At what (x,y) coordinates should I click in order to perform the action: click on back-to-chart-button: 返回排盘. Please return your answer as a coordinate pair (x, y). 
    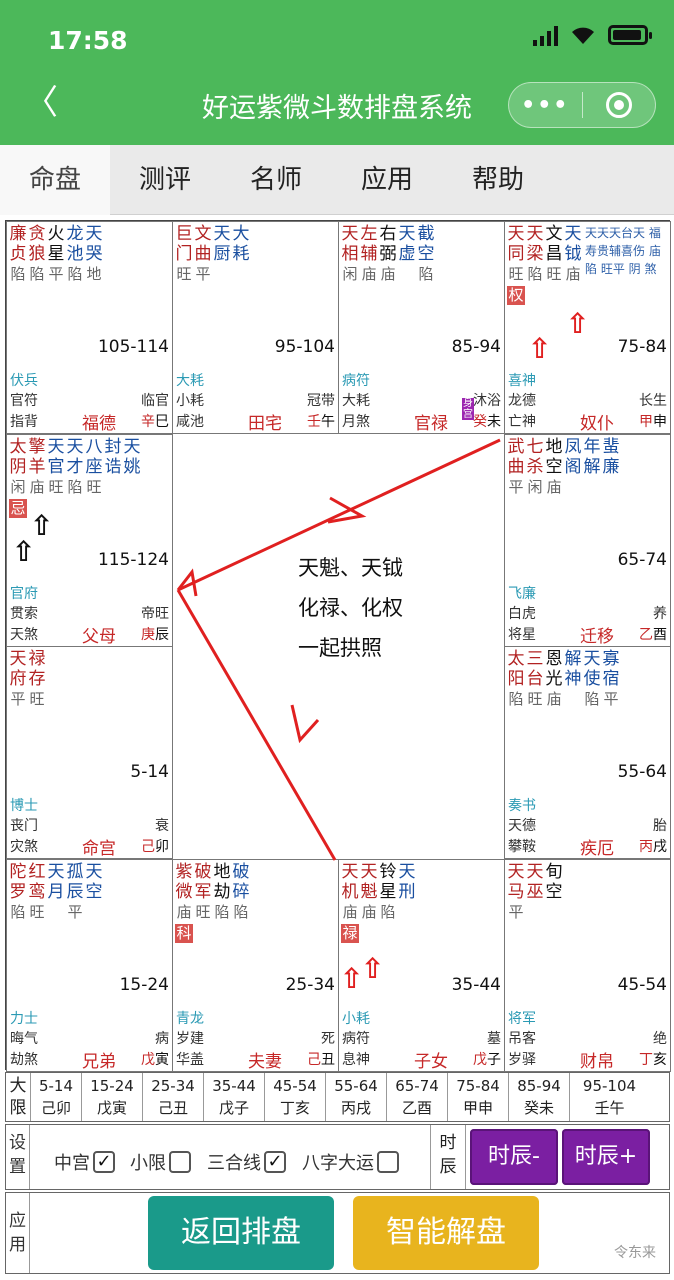
    Looking at the image, I should click on (241, 1233).